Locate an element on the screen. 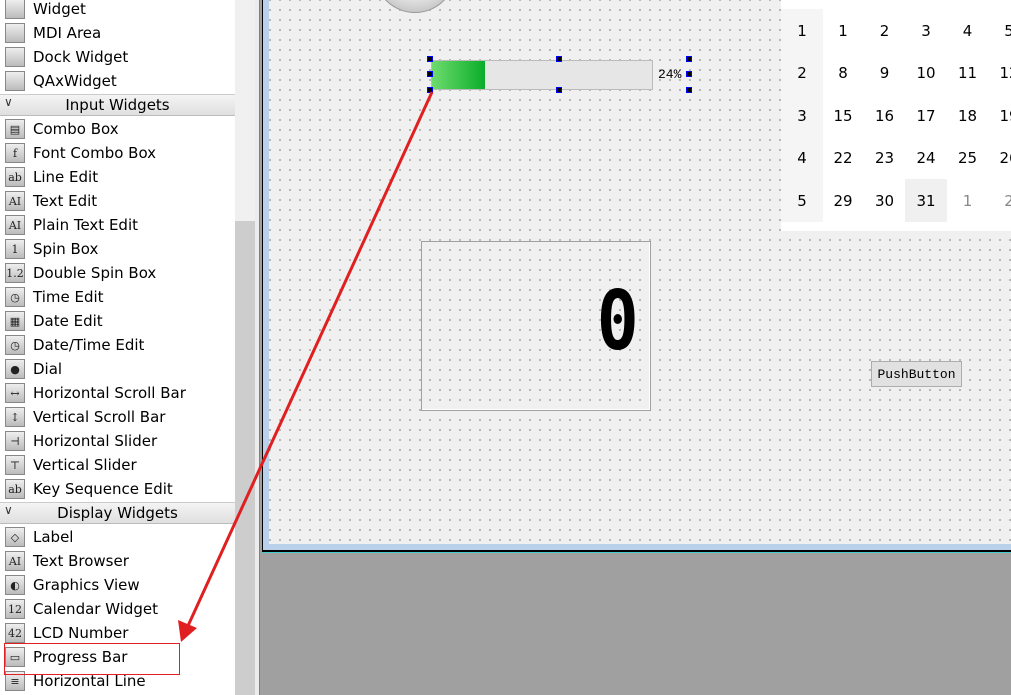 The width and height of the screenshot is (1011, 695). widget-item: 42 LCD Number is located at coordinates (117, 633).